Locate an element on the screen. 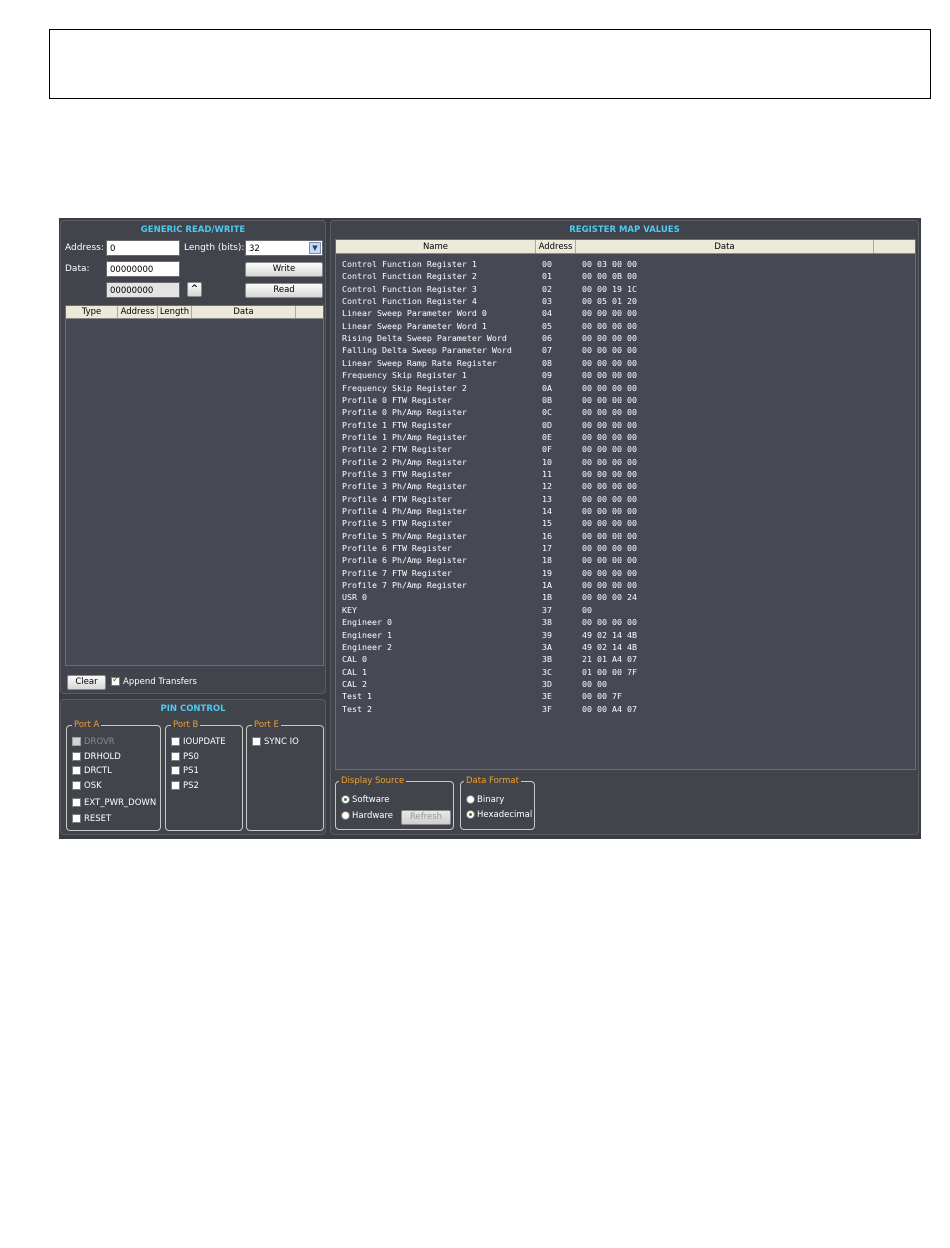  ps0-label: PS0 is located at coordinates (191, 757).